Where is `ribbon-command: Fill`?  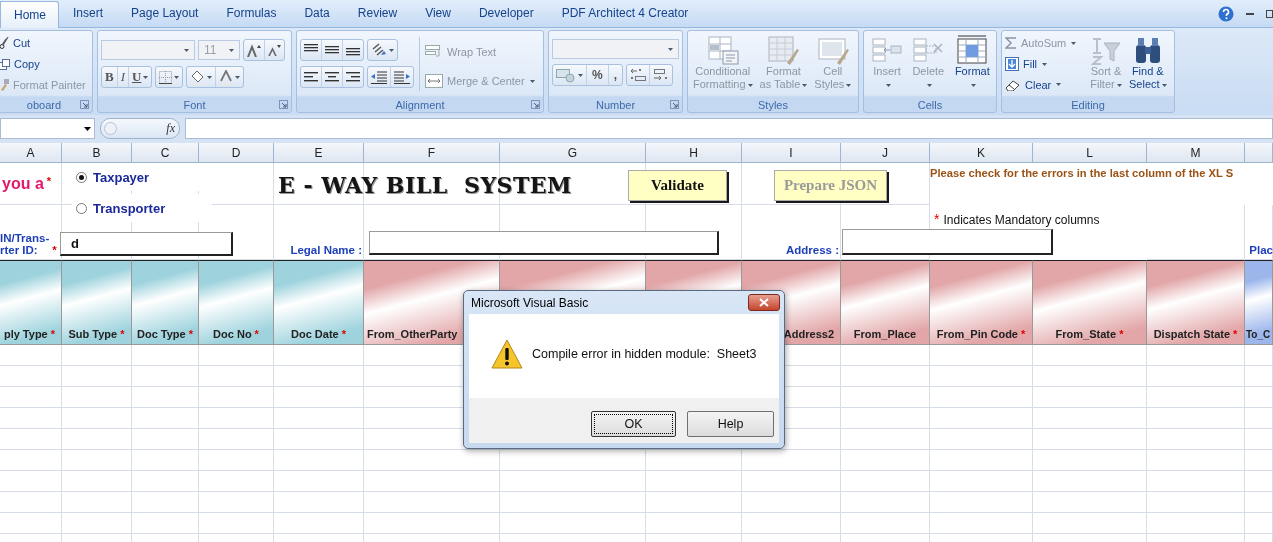
ribbon-command: Fill is located at coordinates (1045, 64).